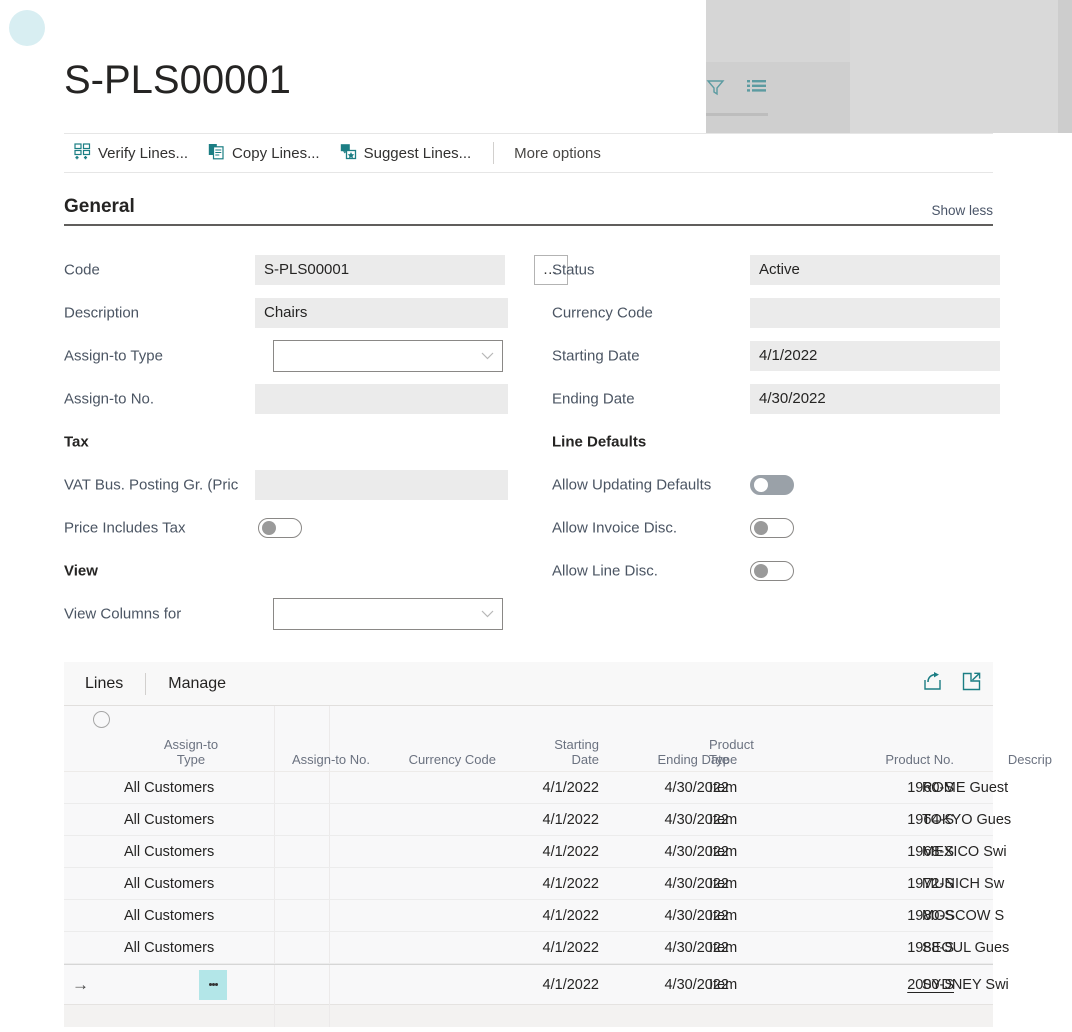 The width and height of the screenshot is (1072, 1032). I want to click on view-columns-for-select, so click(388, 613).